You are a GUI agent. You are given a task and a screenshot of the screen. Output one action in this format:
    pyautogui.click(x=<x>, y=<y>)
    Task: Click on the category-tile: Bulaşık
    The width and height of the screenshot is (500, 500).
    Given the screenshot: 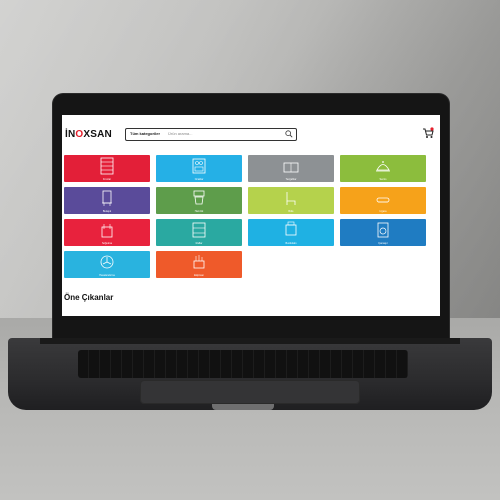 What is the action you would take?
    pyautogui.click(x=107, y=200)
    